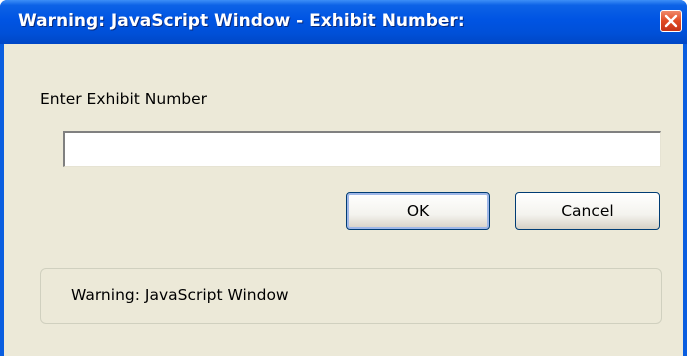 This screenshot has width=687, height=356. What do you see at coordinates (362, 149) in the screenshot?
I see `exhibit-number-input` at bounding box center [362, 149].